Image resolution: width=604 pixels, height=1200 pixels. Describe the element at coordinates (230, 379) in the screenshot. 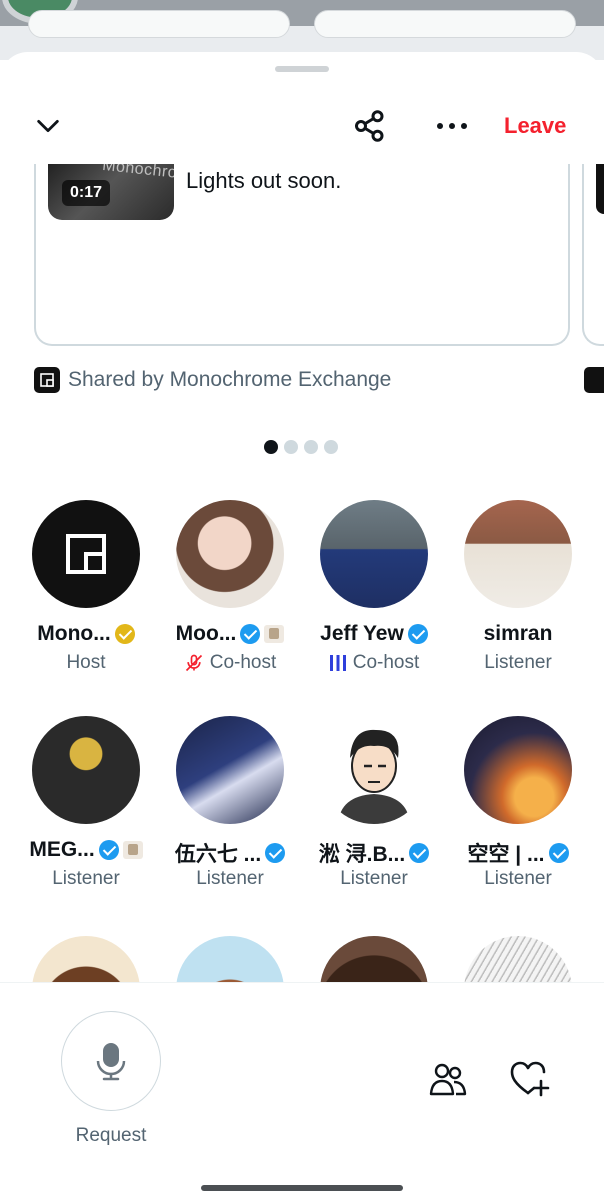

I see `shared-by-label: Shared by Monochrome Exchange` at that location.